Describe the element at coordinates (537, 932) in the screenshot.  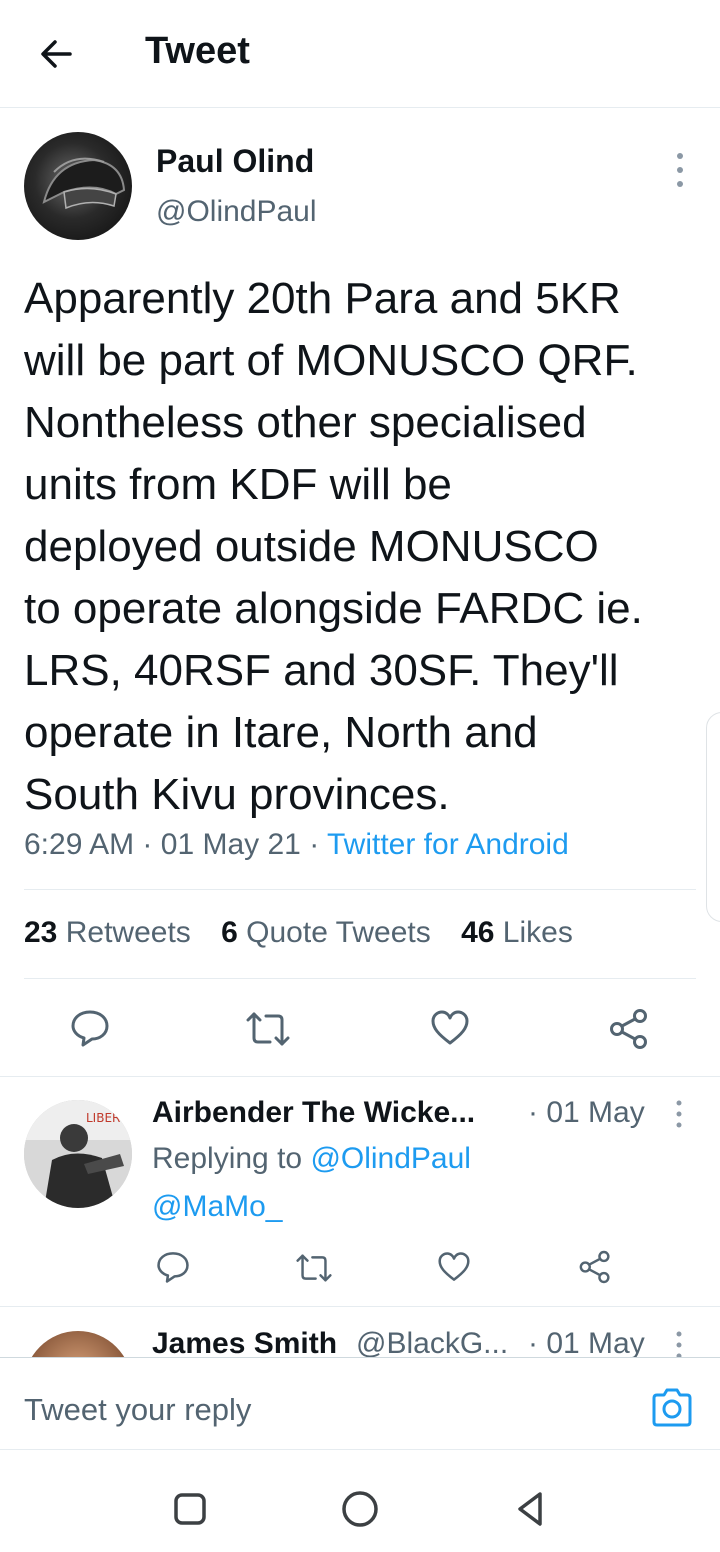
I see `likes-label: Likes` at that location.